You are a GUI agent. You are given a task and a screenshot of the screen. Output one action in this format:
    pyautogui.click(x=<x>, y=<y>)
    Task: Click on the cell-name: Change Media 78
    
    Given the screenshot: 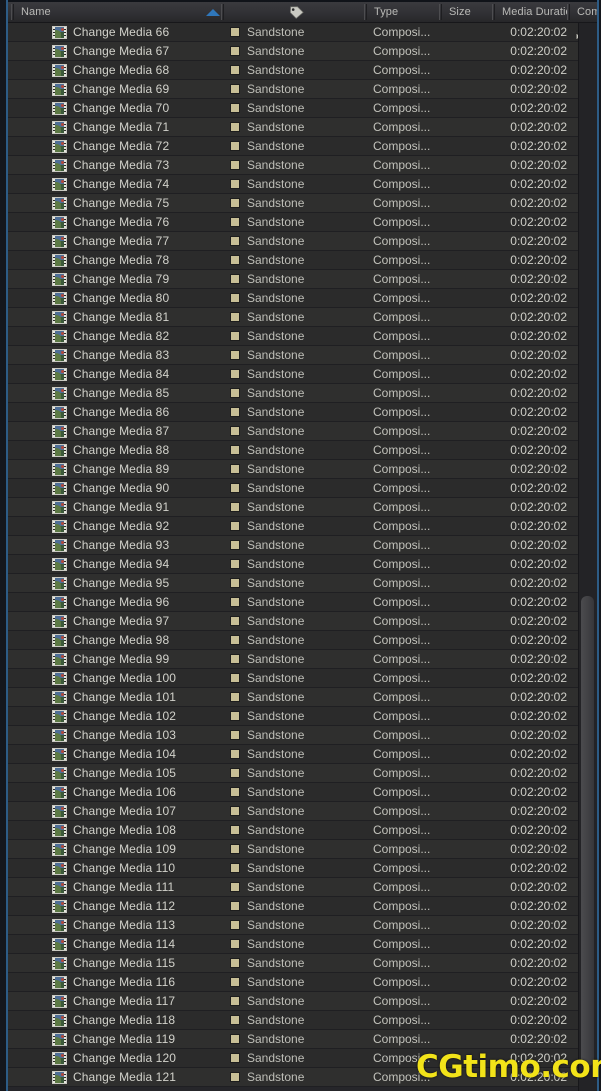 What is the action you would take?
    pyautogui.click(x=136, y=260)
    